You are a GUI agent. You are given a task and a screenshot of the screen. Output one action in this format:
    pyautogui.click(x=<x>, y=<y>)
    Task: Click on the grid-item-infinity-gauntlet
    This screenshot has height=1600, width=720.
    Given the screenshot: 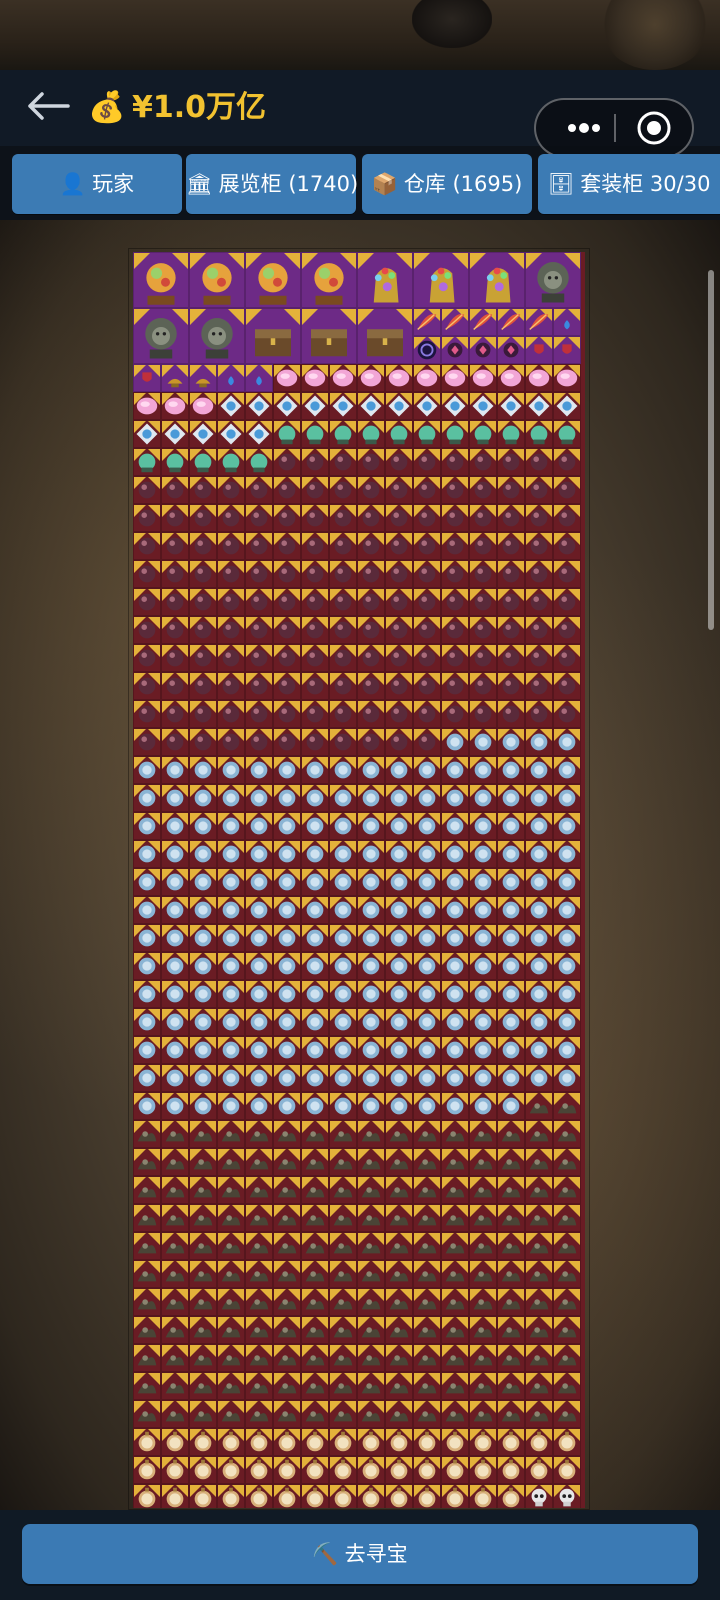 What is the action you would take?
    pyautogui.click(x=497, y=280)
    